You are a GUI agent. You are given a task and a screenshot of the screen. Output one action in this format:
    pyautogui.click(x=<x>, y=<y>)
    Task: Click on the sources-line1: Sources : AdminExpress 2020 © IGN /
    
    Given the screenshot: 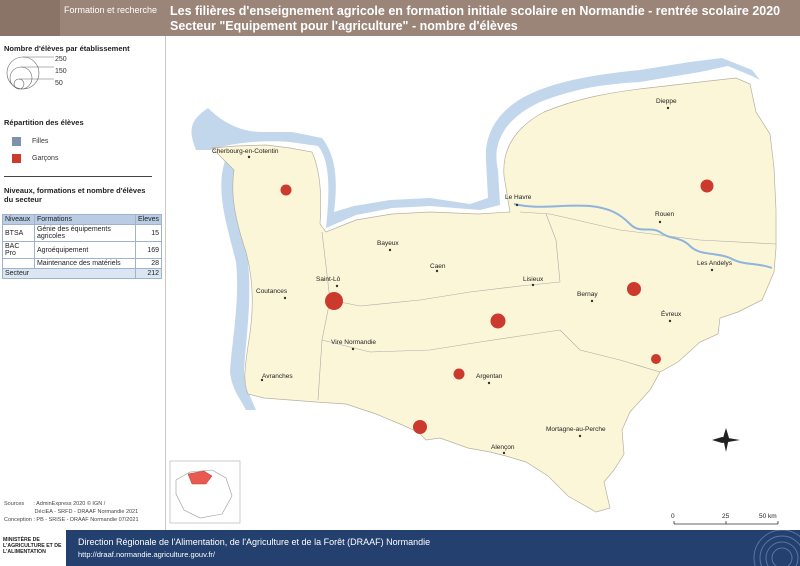 What is the action you would take?
    pyautogui.click(x=55, y=504)
    